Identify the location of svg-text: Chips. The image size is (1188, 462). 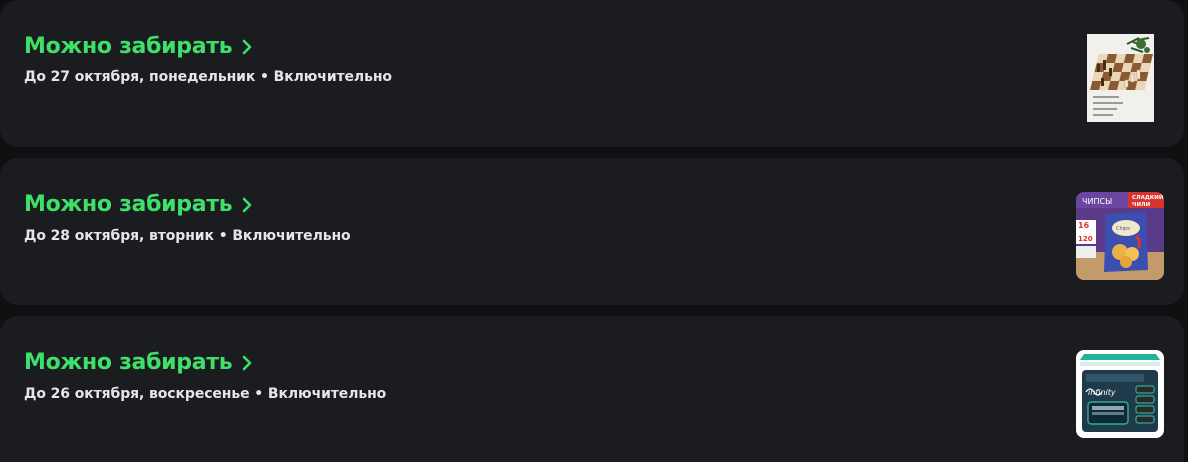
(1123, 229).